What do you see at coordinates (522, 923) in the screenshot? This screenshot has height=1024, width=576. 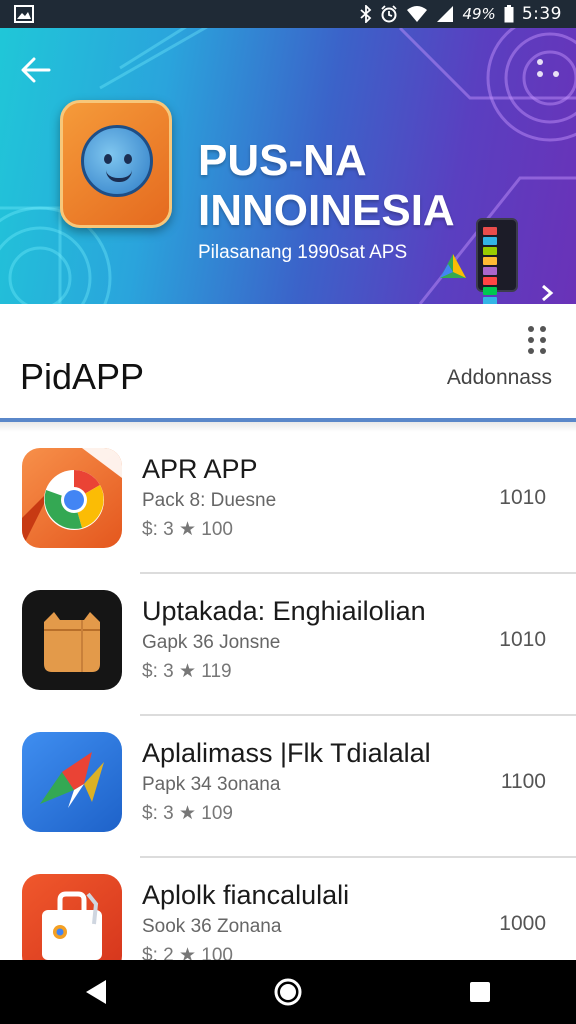 I see `app-size: 1000` at bounding box center [522, 923].